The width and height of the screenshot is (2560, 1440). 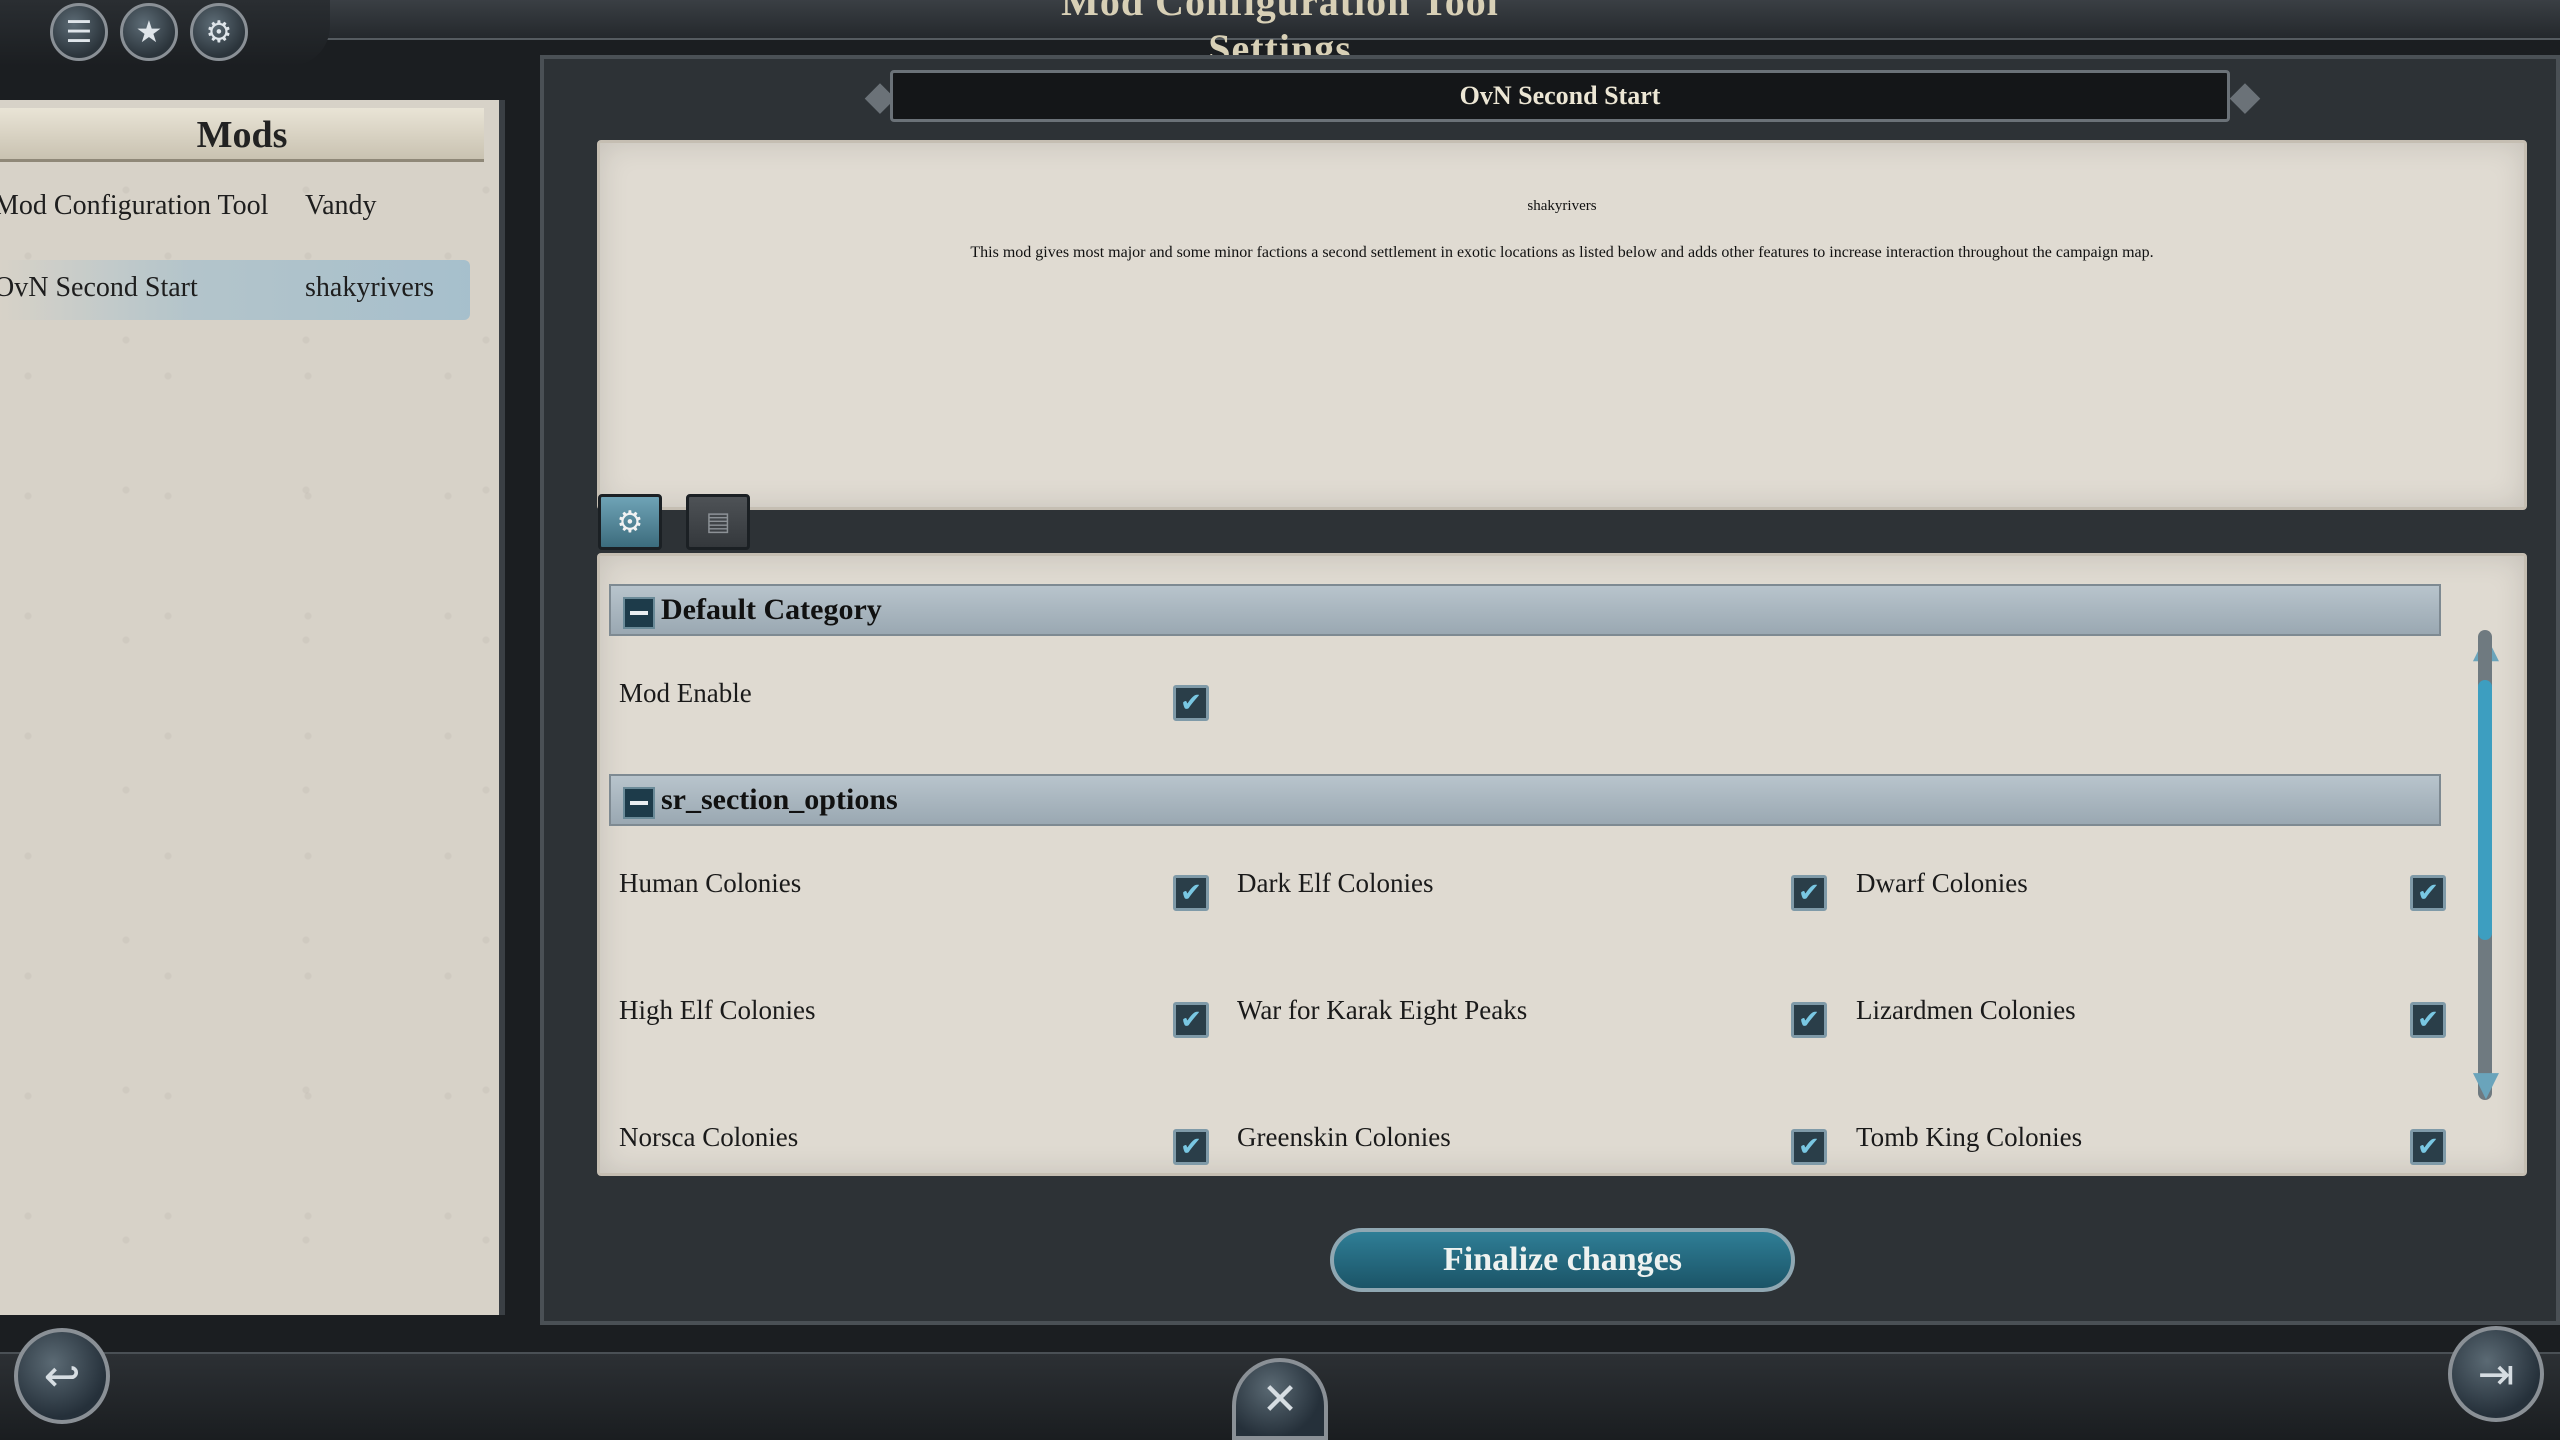 I want to click on exit-door-icon: ⇥, so click(x=2496, y=1374).